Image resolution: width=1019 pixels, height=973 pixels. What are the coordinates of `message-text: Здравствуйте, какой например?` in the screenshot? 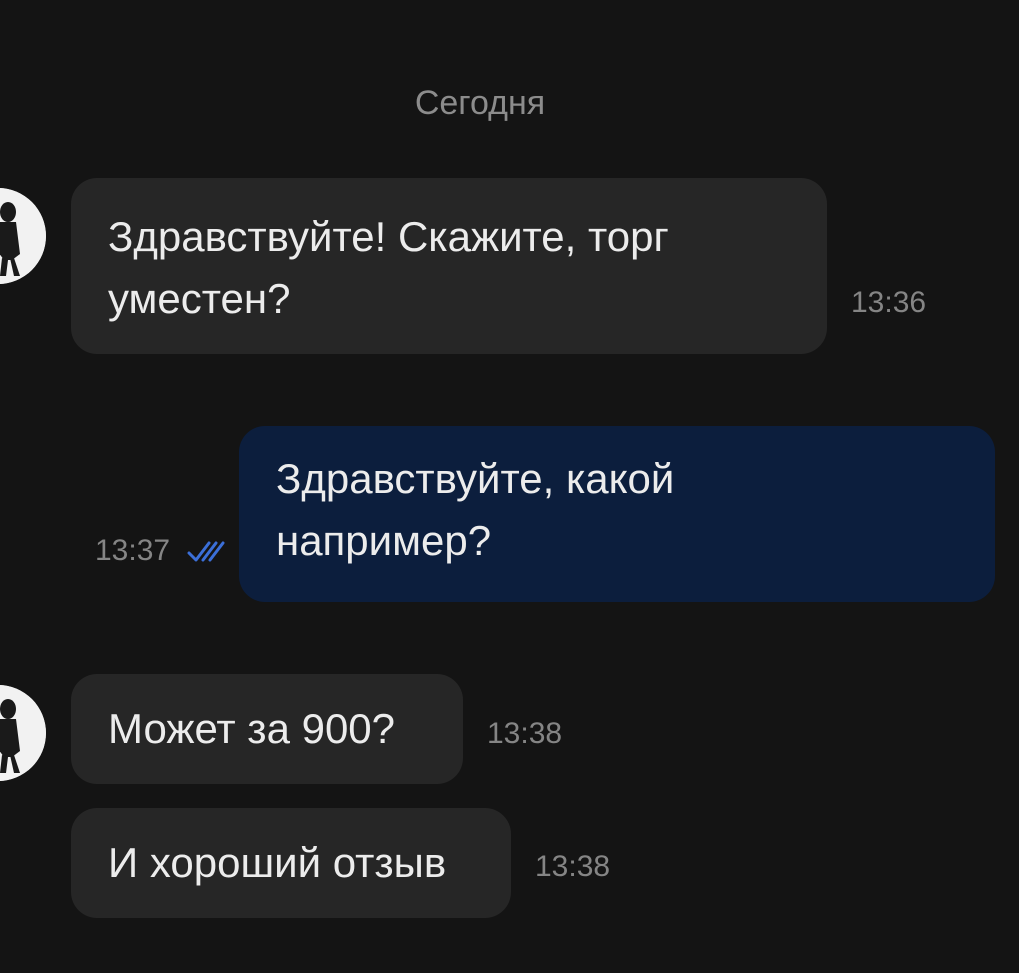 It's located at (475, 509).